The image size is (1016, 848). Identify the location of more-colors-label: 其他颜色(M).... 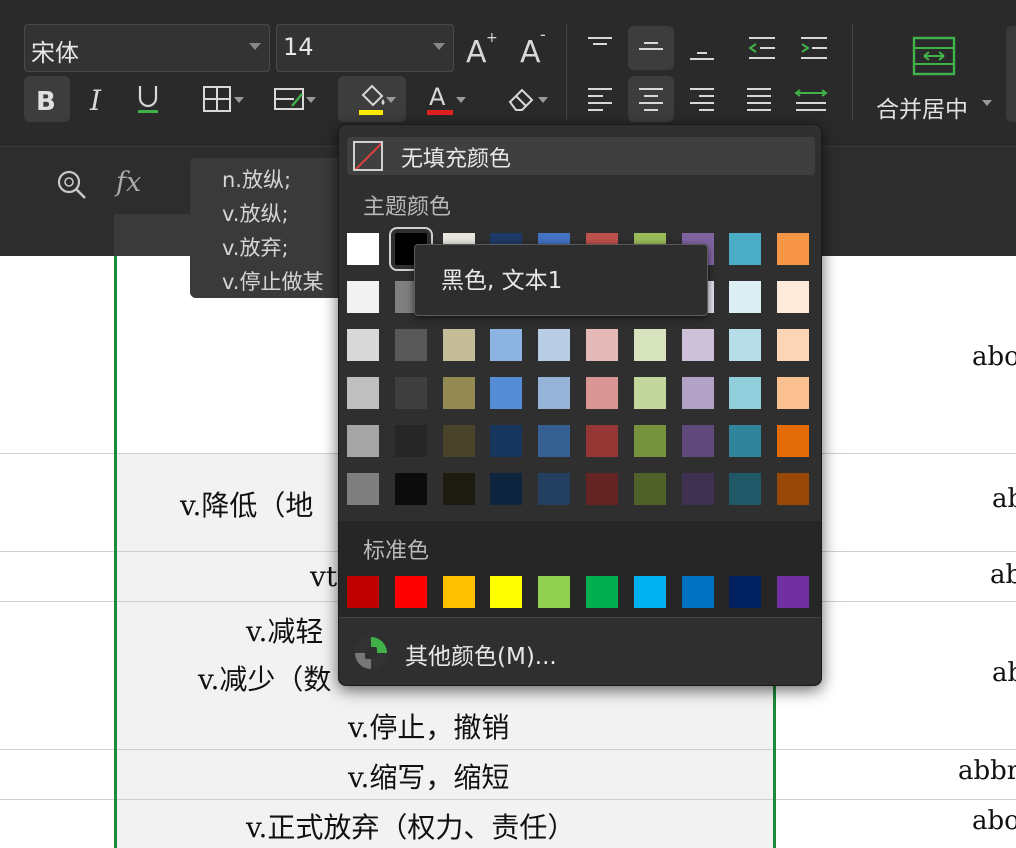
(481, 657).